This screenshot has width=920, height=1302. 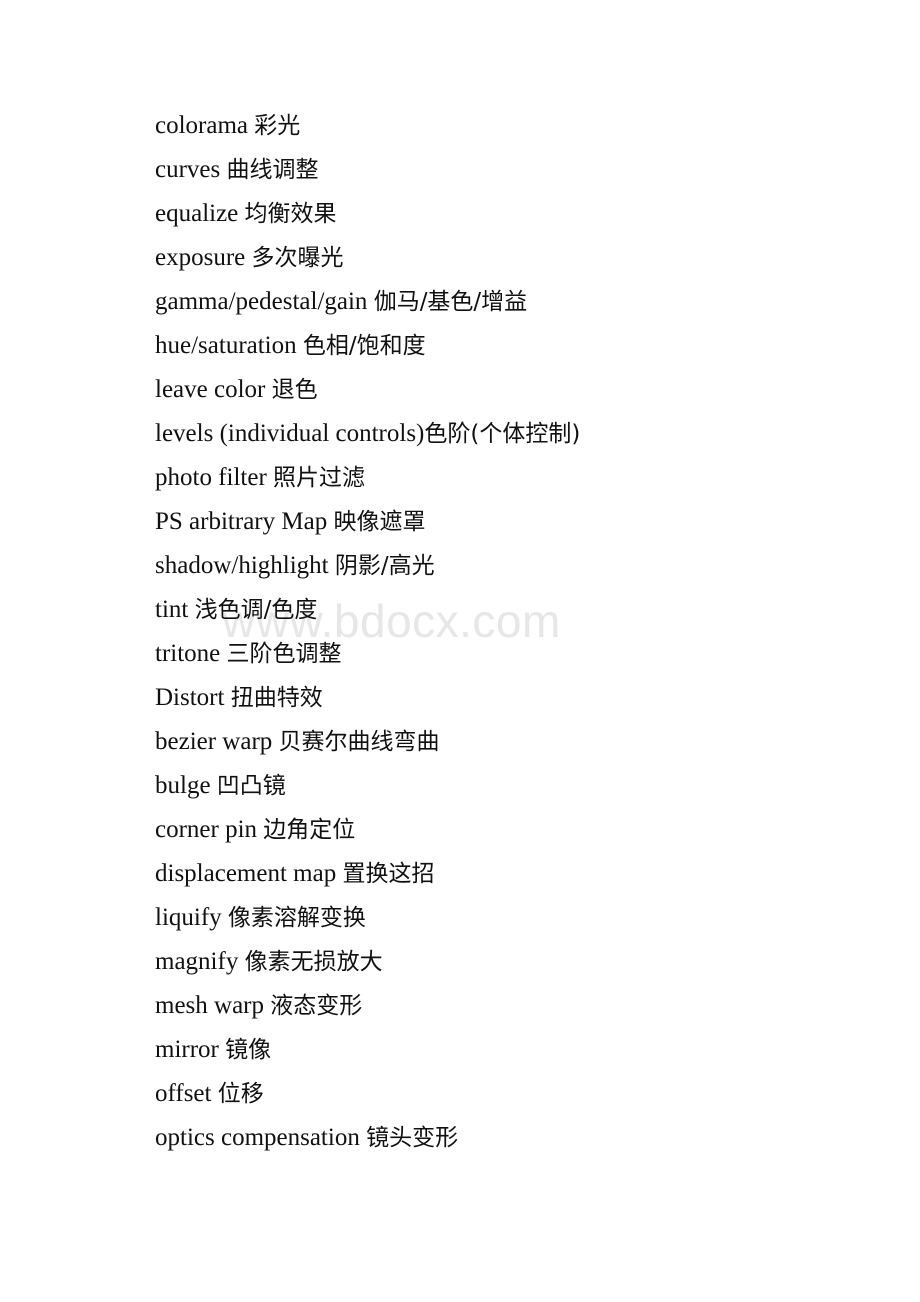 What do you see at coordinates (507, 1050) in the screenshot?
I see `glossary-entry: mirror 镜像` at bounding box center [507, 1050].